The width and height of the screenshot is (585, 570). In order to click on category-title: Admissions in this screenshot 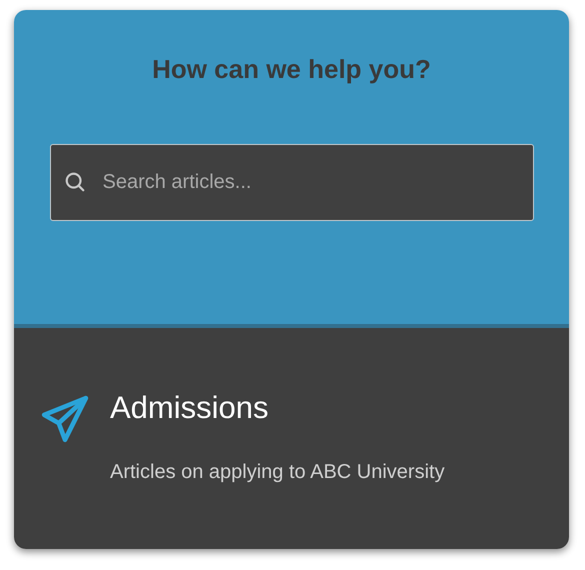, I will do `click(277, 407)`.